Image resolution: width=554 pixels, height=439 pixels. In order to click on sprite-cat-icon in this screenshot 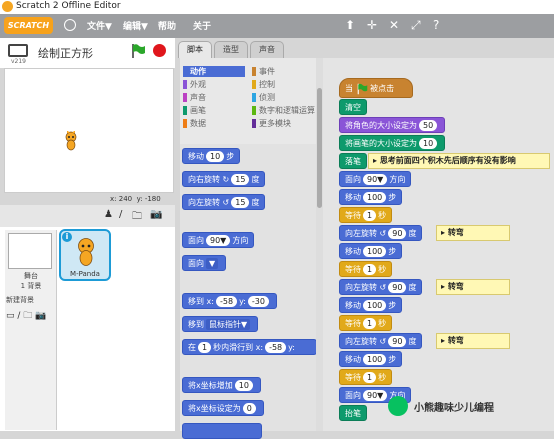, I will do `click(71, 141)`.